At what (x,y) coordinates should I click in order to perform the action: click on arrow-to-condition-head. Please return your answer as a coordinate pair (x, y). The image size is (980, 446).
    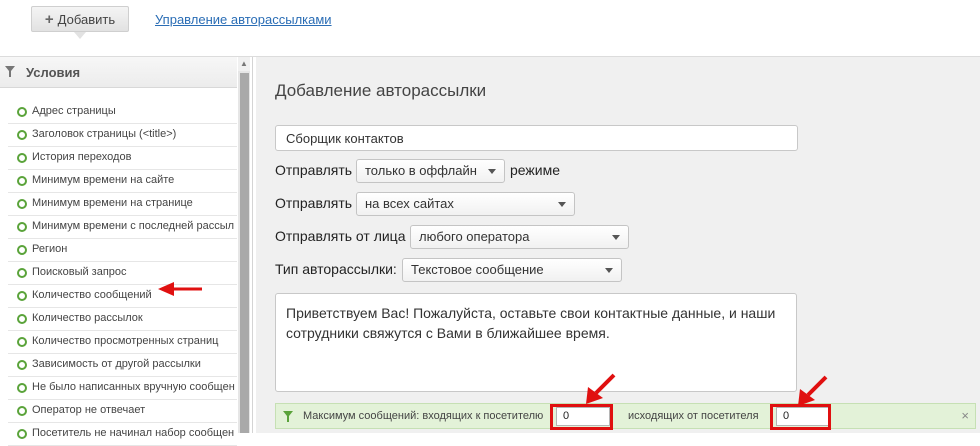
    Looking at the image, I should click on (166, 289).